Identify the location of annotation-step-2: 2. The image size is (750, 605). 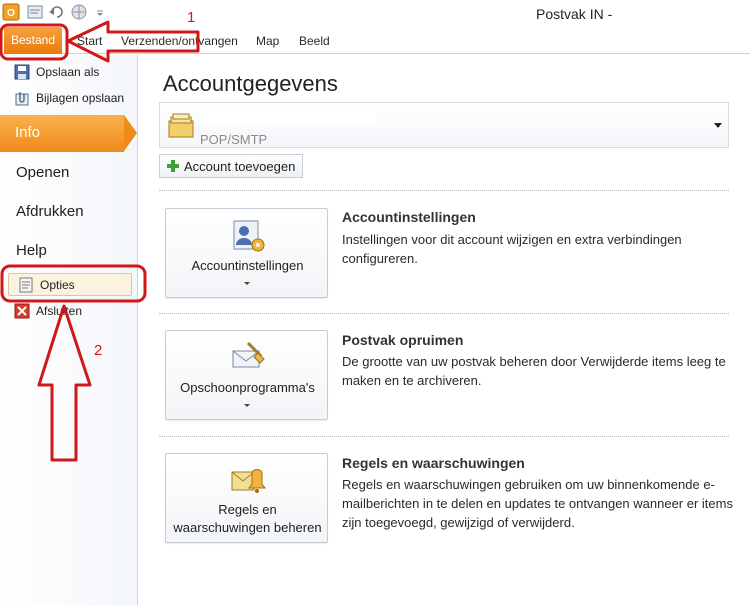
(98, 350).